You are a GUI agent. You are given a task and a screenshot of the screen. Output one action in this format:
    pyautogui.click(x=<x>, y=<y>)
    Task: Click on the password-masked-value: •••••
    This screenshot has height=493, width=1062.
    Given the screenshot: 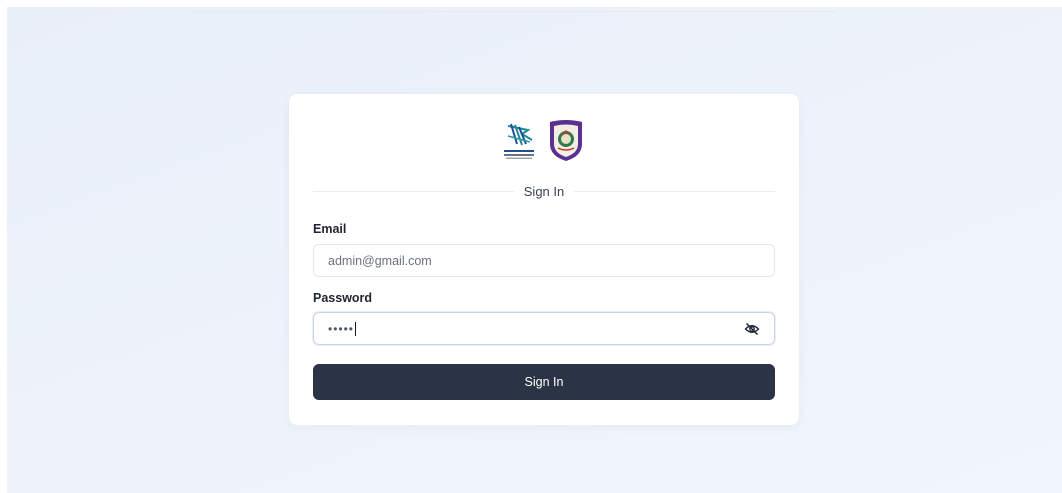 What is the action you would take?
    pyautogui.click(x=342, y=328)
    